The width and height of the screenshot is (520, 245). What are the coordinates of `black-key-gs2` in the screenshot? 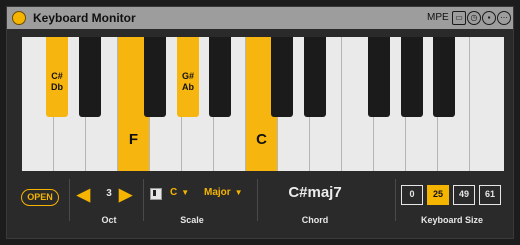 It's located at (412, 77).